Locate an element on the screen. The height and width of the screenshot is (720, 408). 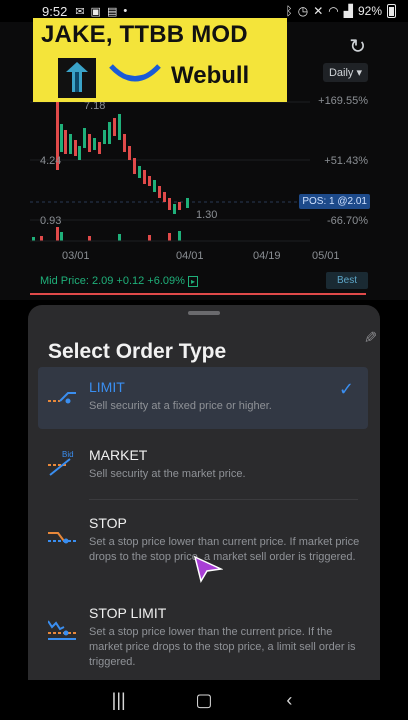
stop-order-icon is located at coordinates (62, 538).